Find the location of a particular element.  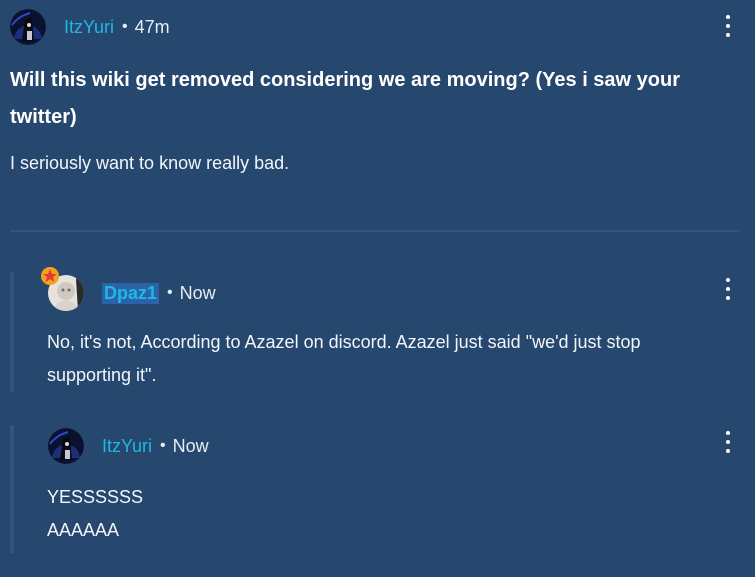

reply-text: YESSSSSS AAAAAA is located at coordinates (377, 514).